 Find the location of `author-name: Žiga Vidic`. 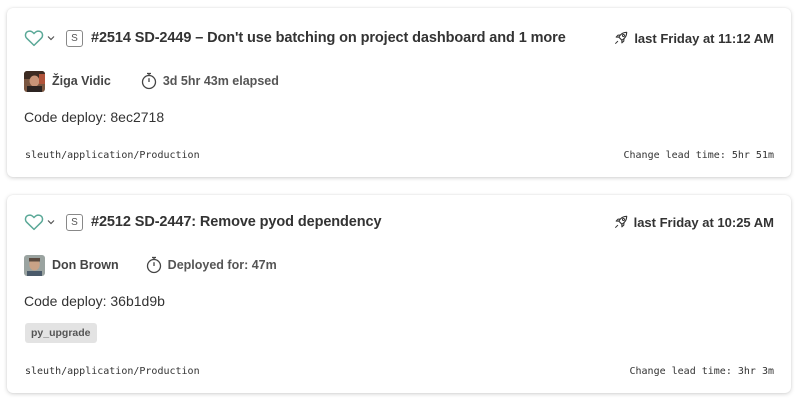

author-name: Žiga Vidic is located at coordinates (81, 81).